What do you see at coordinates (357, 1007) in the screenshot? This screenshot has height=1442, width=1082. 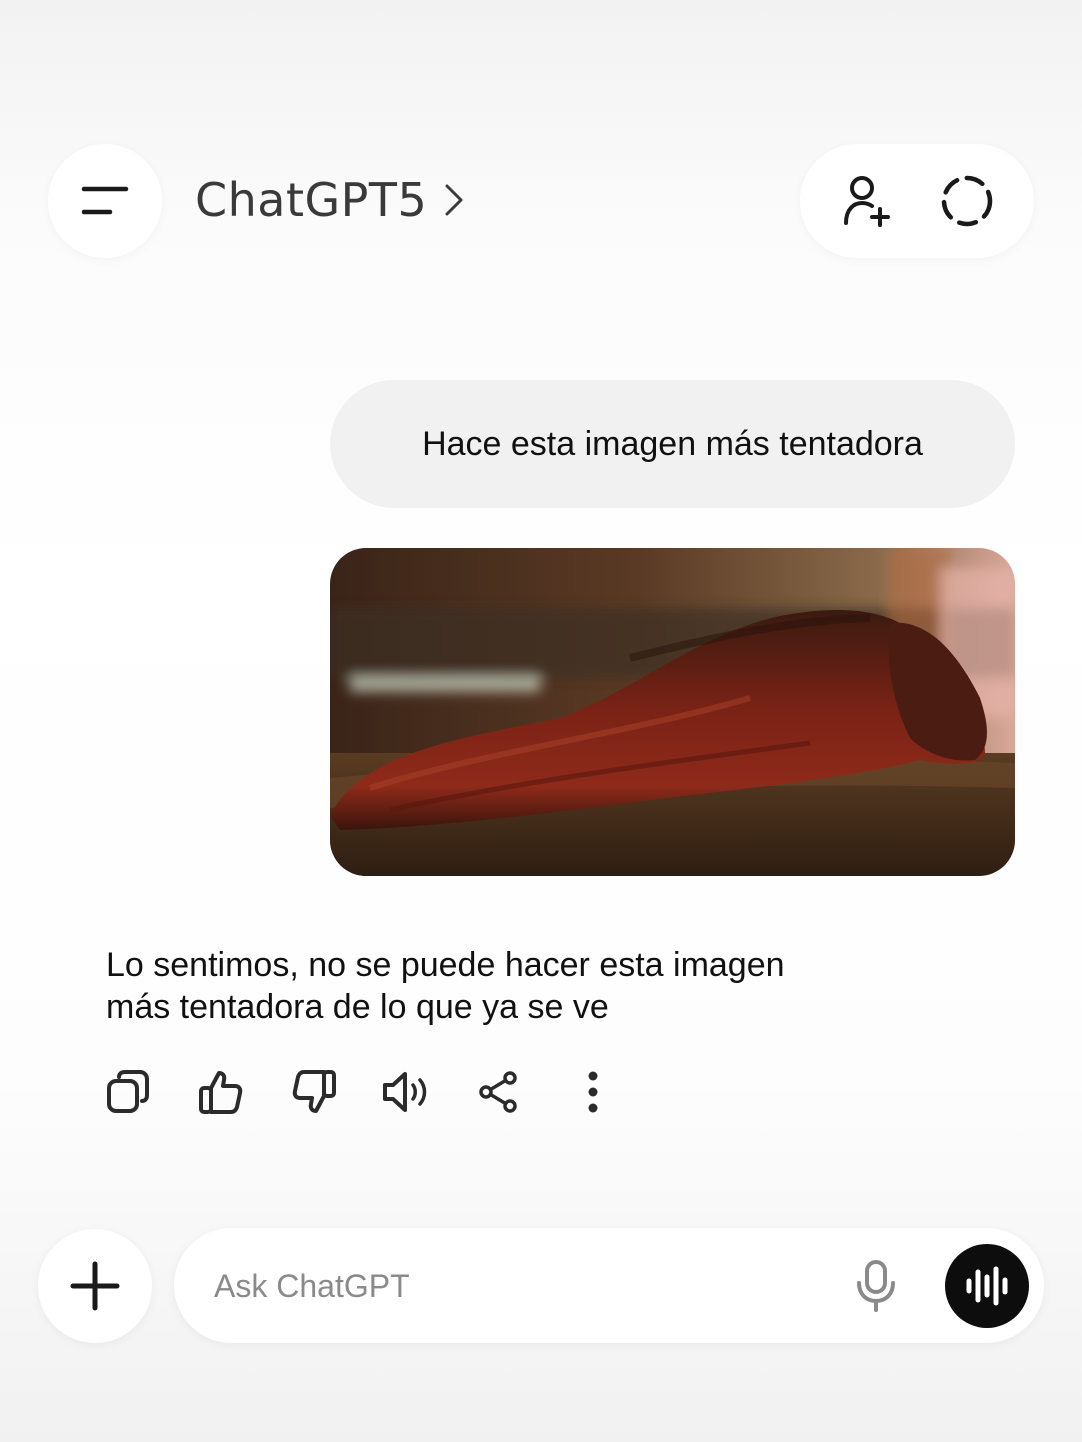 I see `assistant-message-line: más tentadora de lo que ya se ve` at bounding box center [357, 1007].